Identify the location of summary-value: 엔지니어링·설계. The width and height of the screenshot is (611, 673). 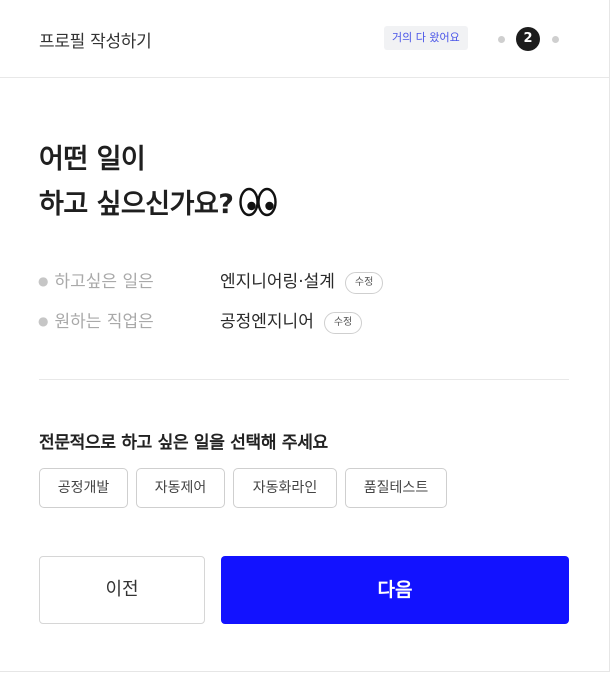
(277, 282).